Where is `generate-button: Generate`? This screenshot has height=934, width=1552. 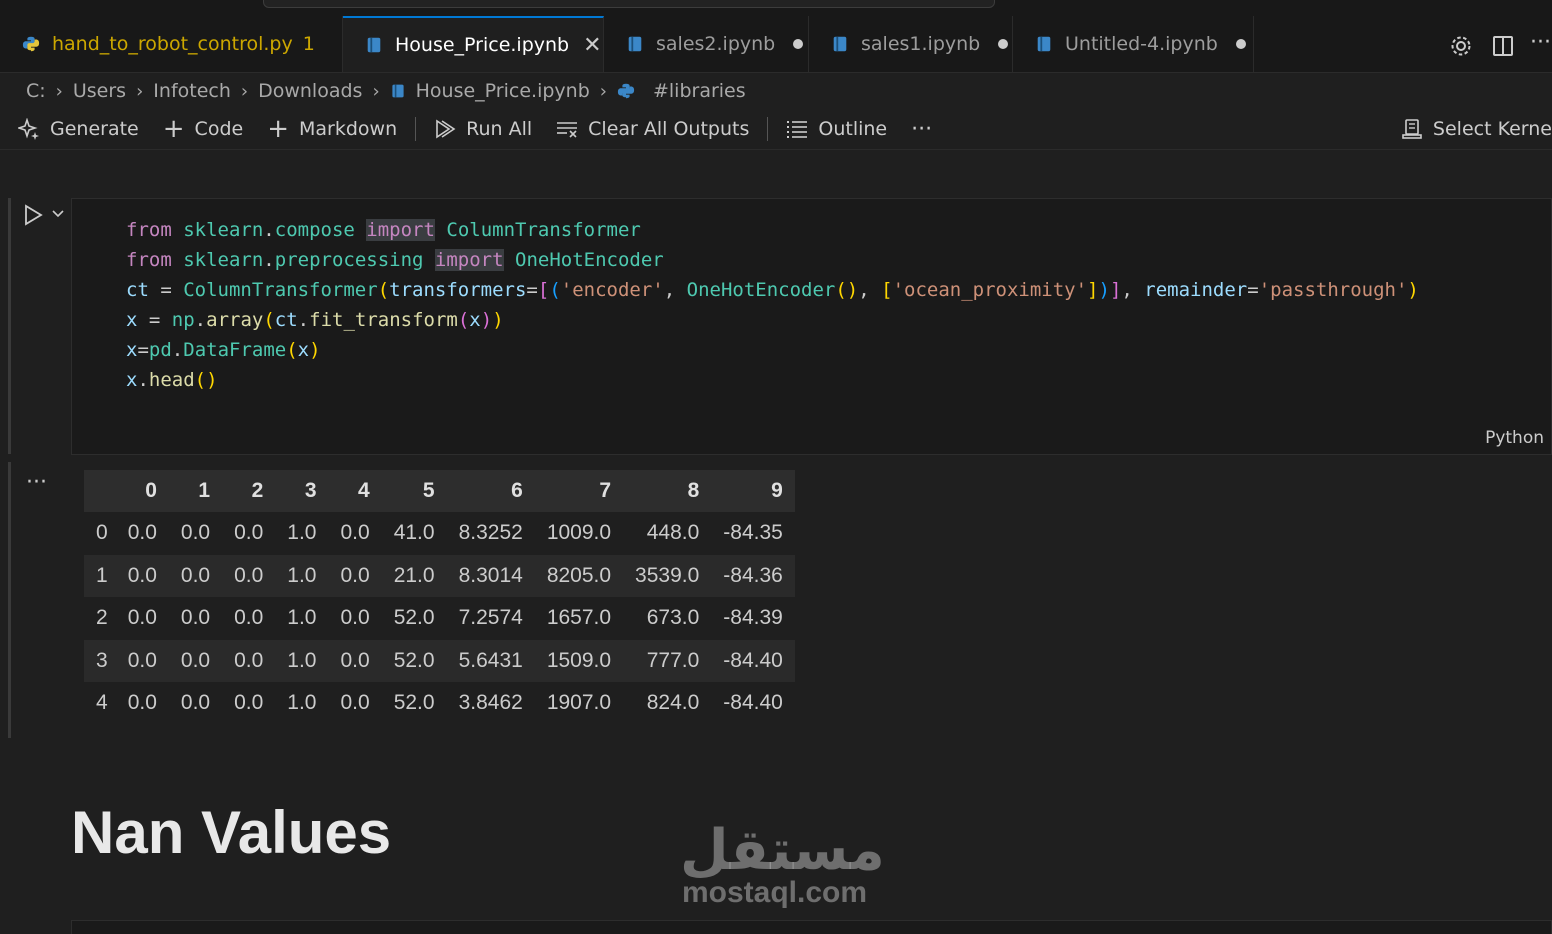
generate-button: Generate is located at coordinates (78, 129).